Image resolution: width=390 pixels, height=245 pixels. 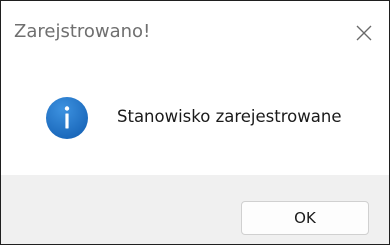 I want to click on info-icon, so click(x=67, y=118).